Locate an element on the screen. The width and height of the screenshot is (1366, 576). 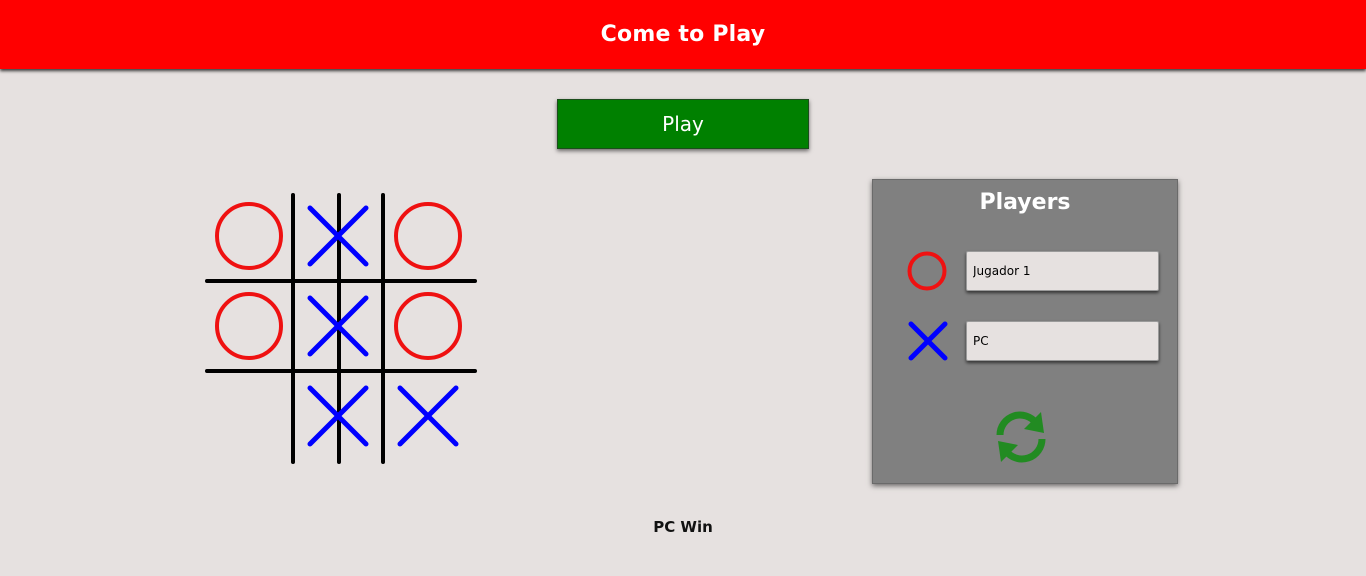
app-title: Come to Play is located at coordinates (683, 34).